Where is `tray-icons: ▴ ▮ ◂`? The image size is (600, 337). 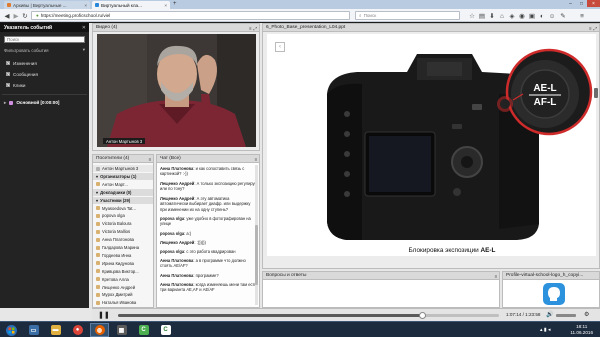 tray-icons: ▴ ▮ ◂ is located at coordinates (545, 330).